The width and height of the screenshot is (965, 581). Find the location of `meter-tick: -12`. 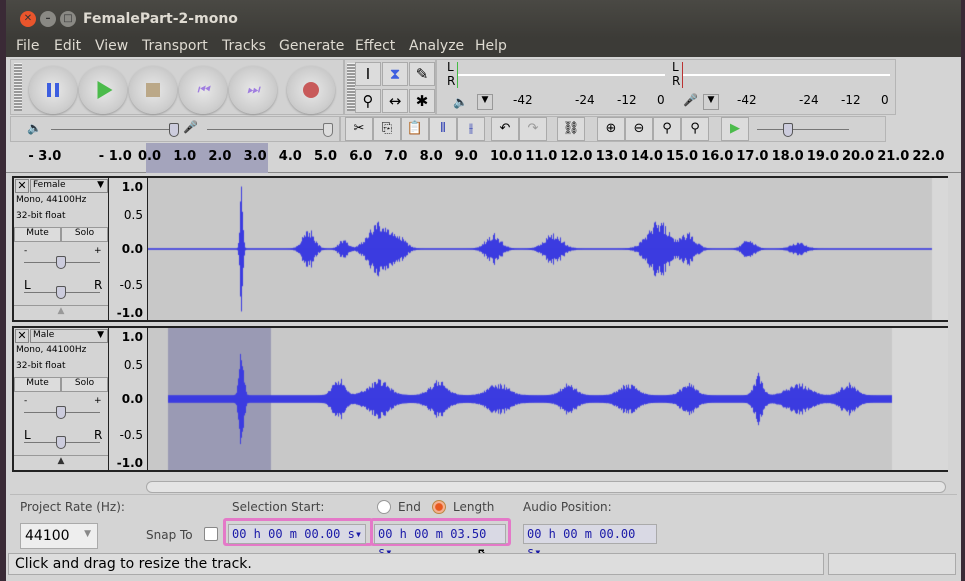

meter-tick: -12 is located at coordinates (627, 100).